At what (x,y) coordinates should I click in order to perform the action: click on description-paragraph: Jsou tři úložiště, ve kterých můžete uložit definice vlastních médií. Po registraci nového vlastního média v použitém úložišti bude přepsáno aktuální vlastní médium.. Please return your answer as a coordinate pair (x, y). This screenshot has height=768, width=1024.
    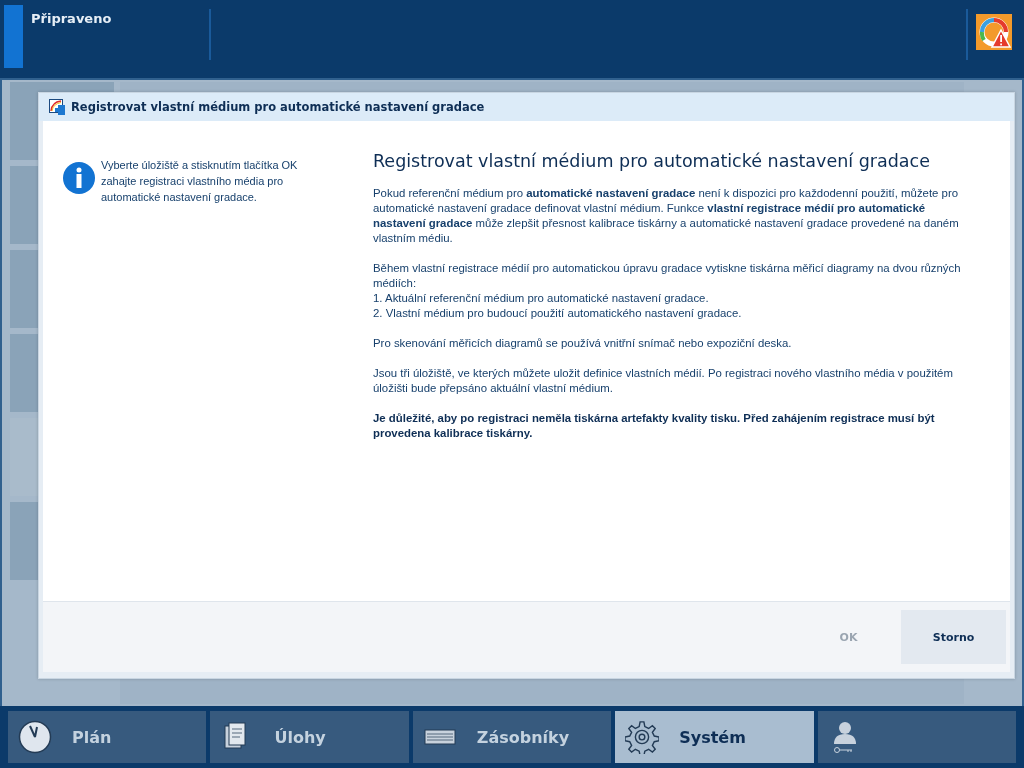
    Looking at the image, I should click on (663, 381).